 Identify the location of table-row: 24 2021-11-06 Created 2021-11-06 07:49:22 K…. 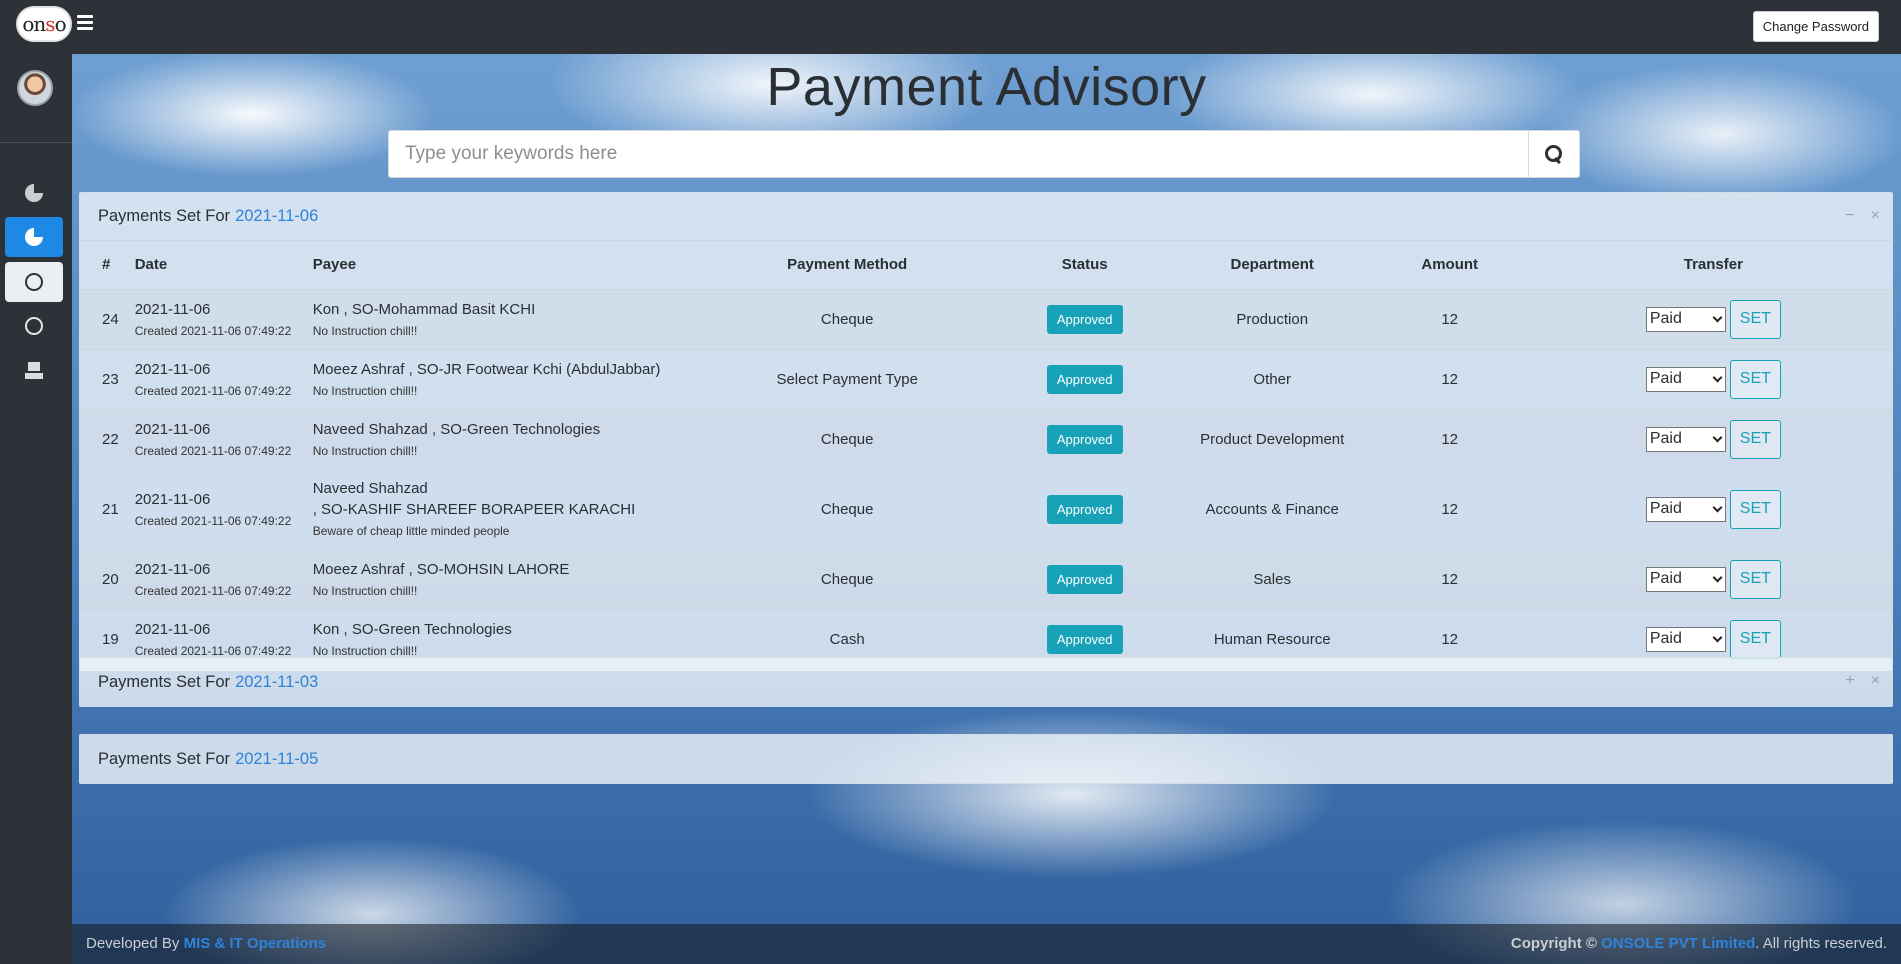
(986, 319).